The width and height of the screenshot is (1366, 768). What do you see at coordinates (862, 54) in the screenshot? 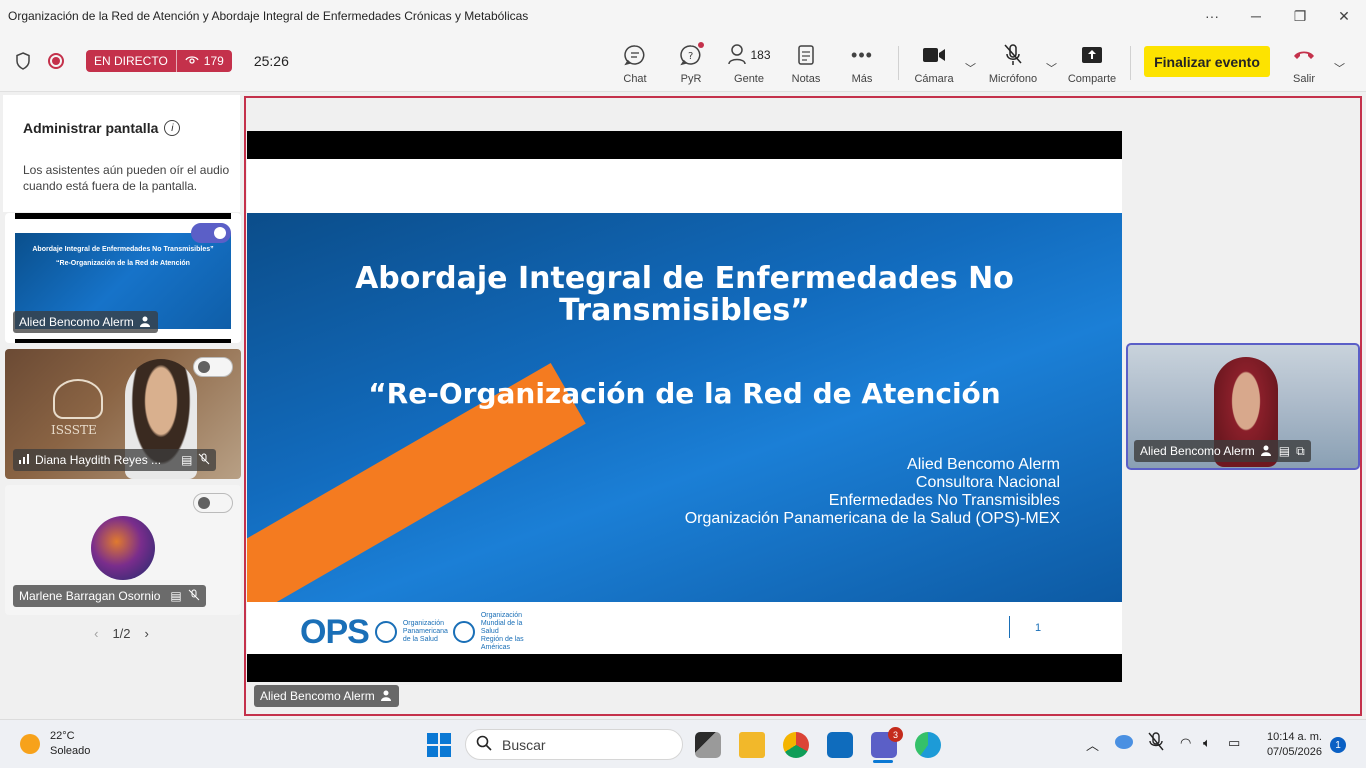
I see `ellipsis-icon: •••` at bounding box center [862, 54].